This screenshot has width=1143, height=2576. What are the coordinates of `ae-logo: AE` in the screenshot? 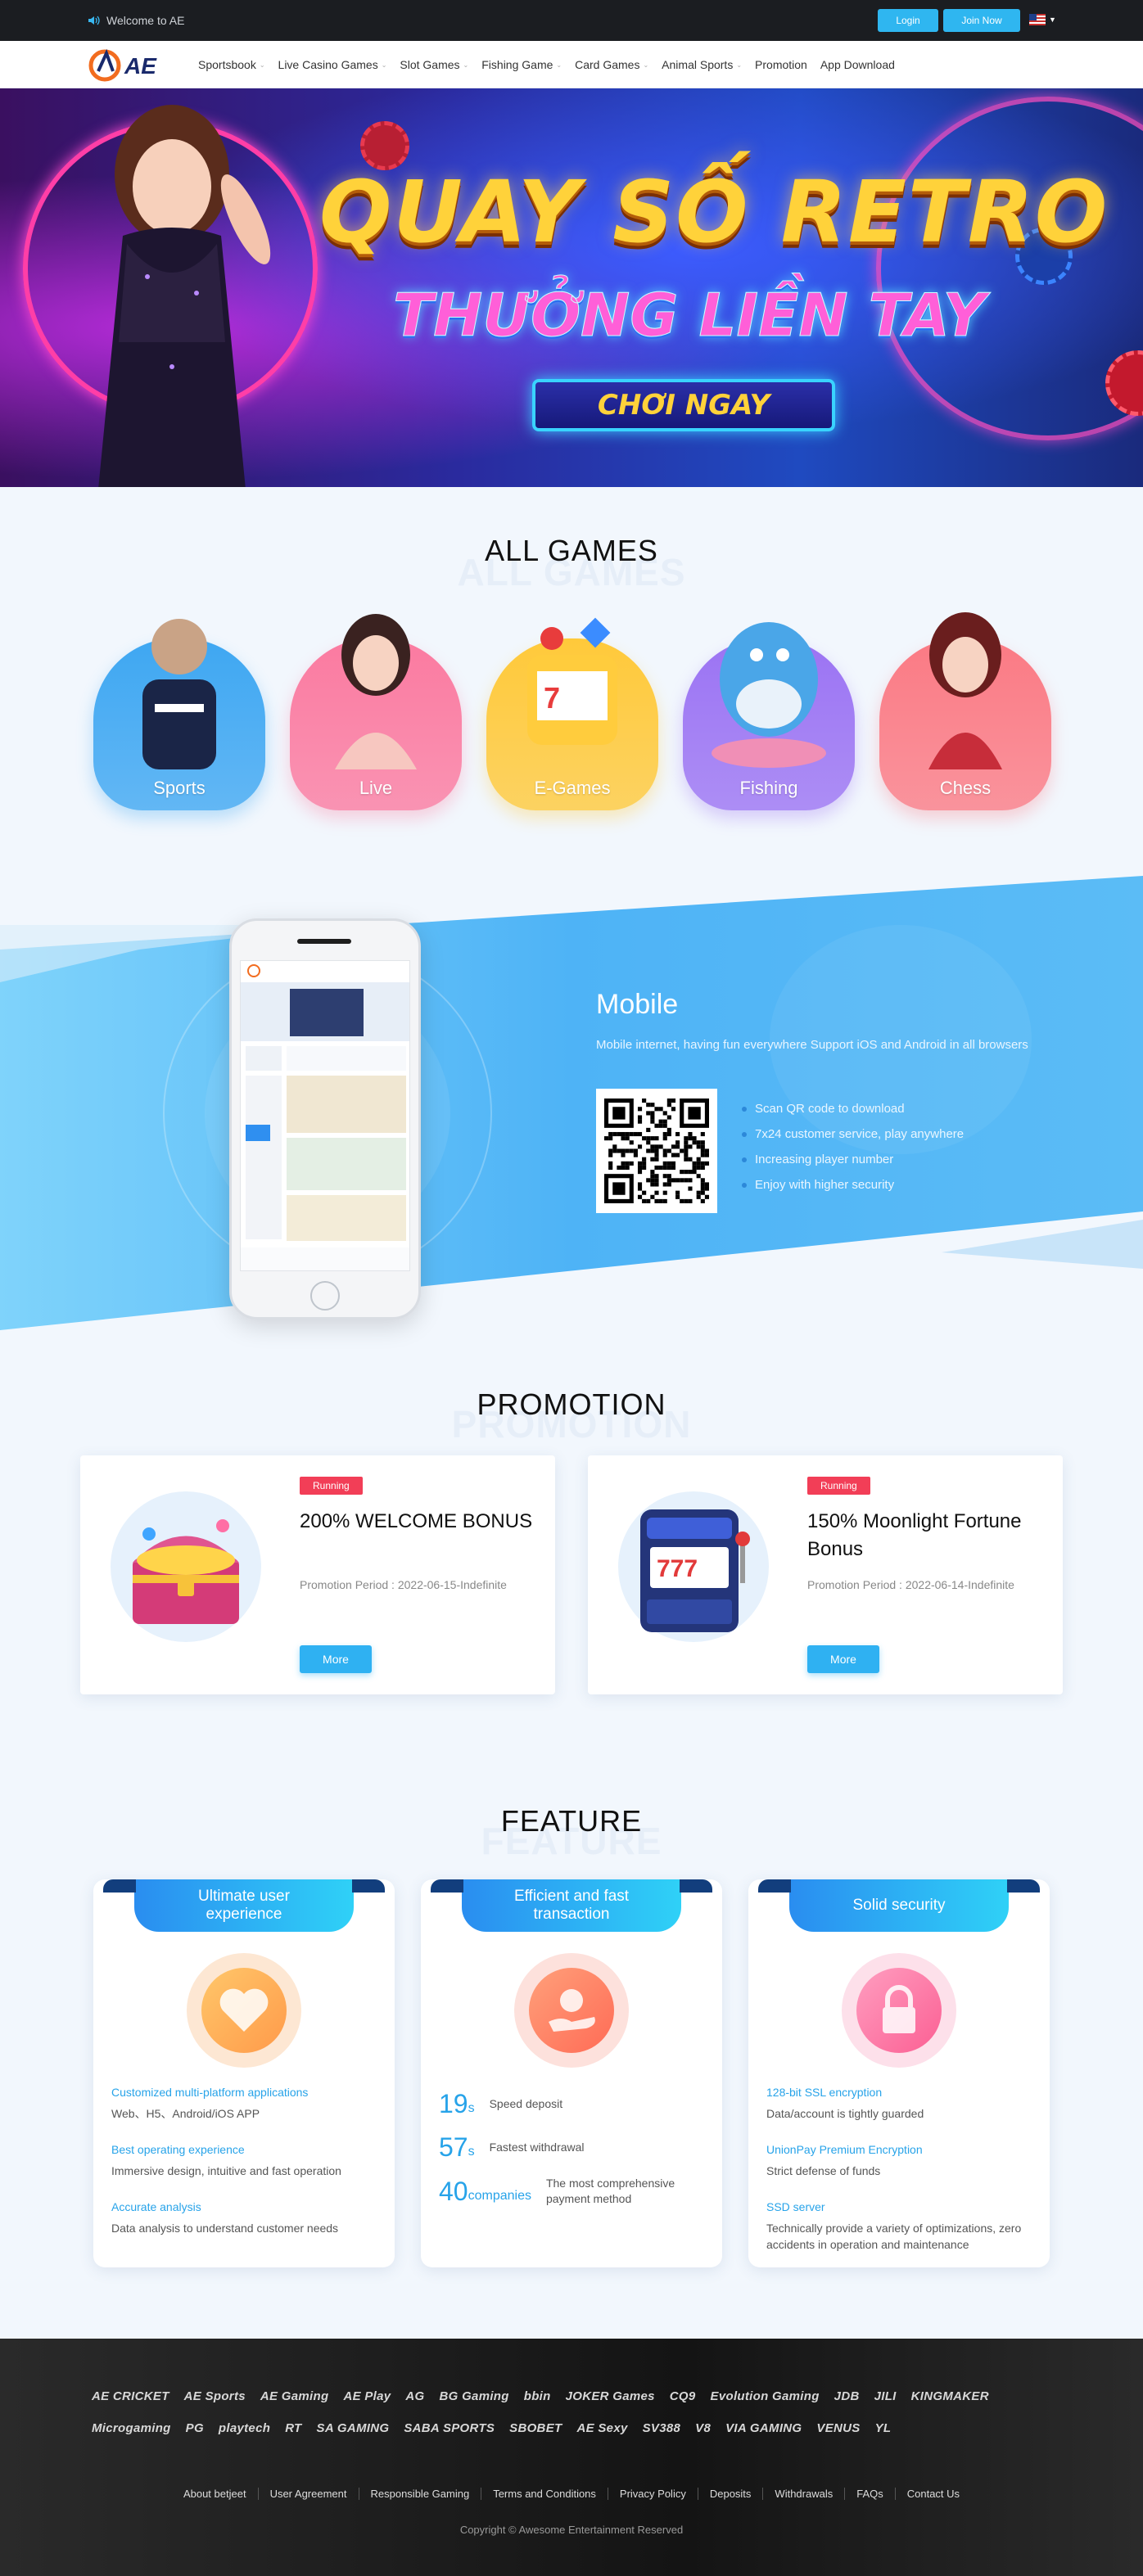 It's located at (131, 65).